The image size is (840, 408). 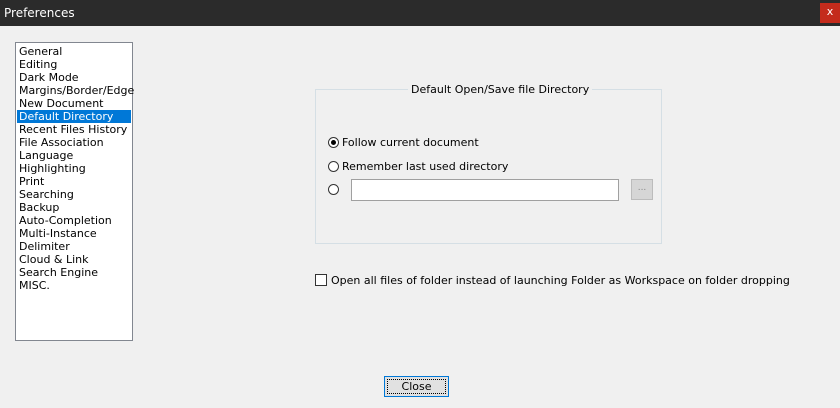 What do you see at coordinates (333, 142) in the screenshot?
I see `follow-current-document-radio` at bounding box center [333, 142].